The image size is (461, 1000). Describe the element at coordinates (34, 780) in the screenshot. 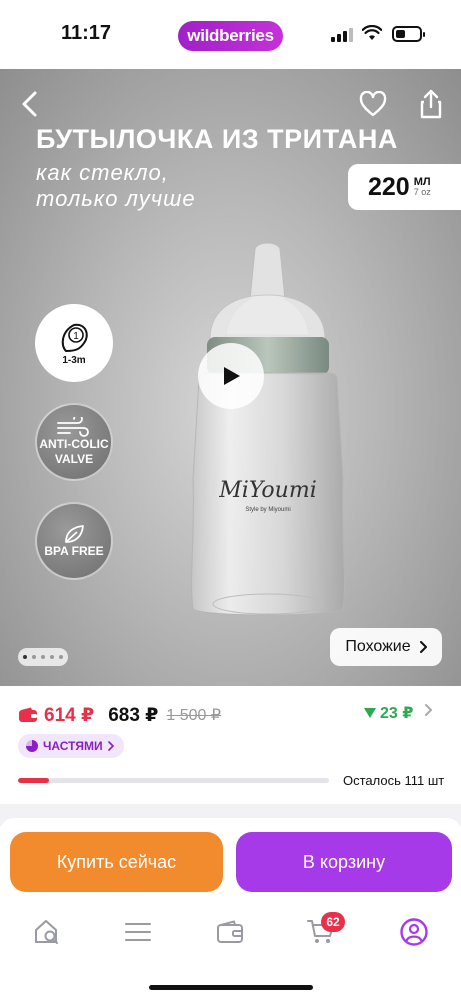

I see `stock-progress-fill` at that location.